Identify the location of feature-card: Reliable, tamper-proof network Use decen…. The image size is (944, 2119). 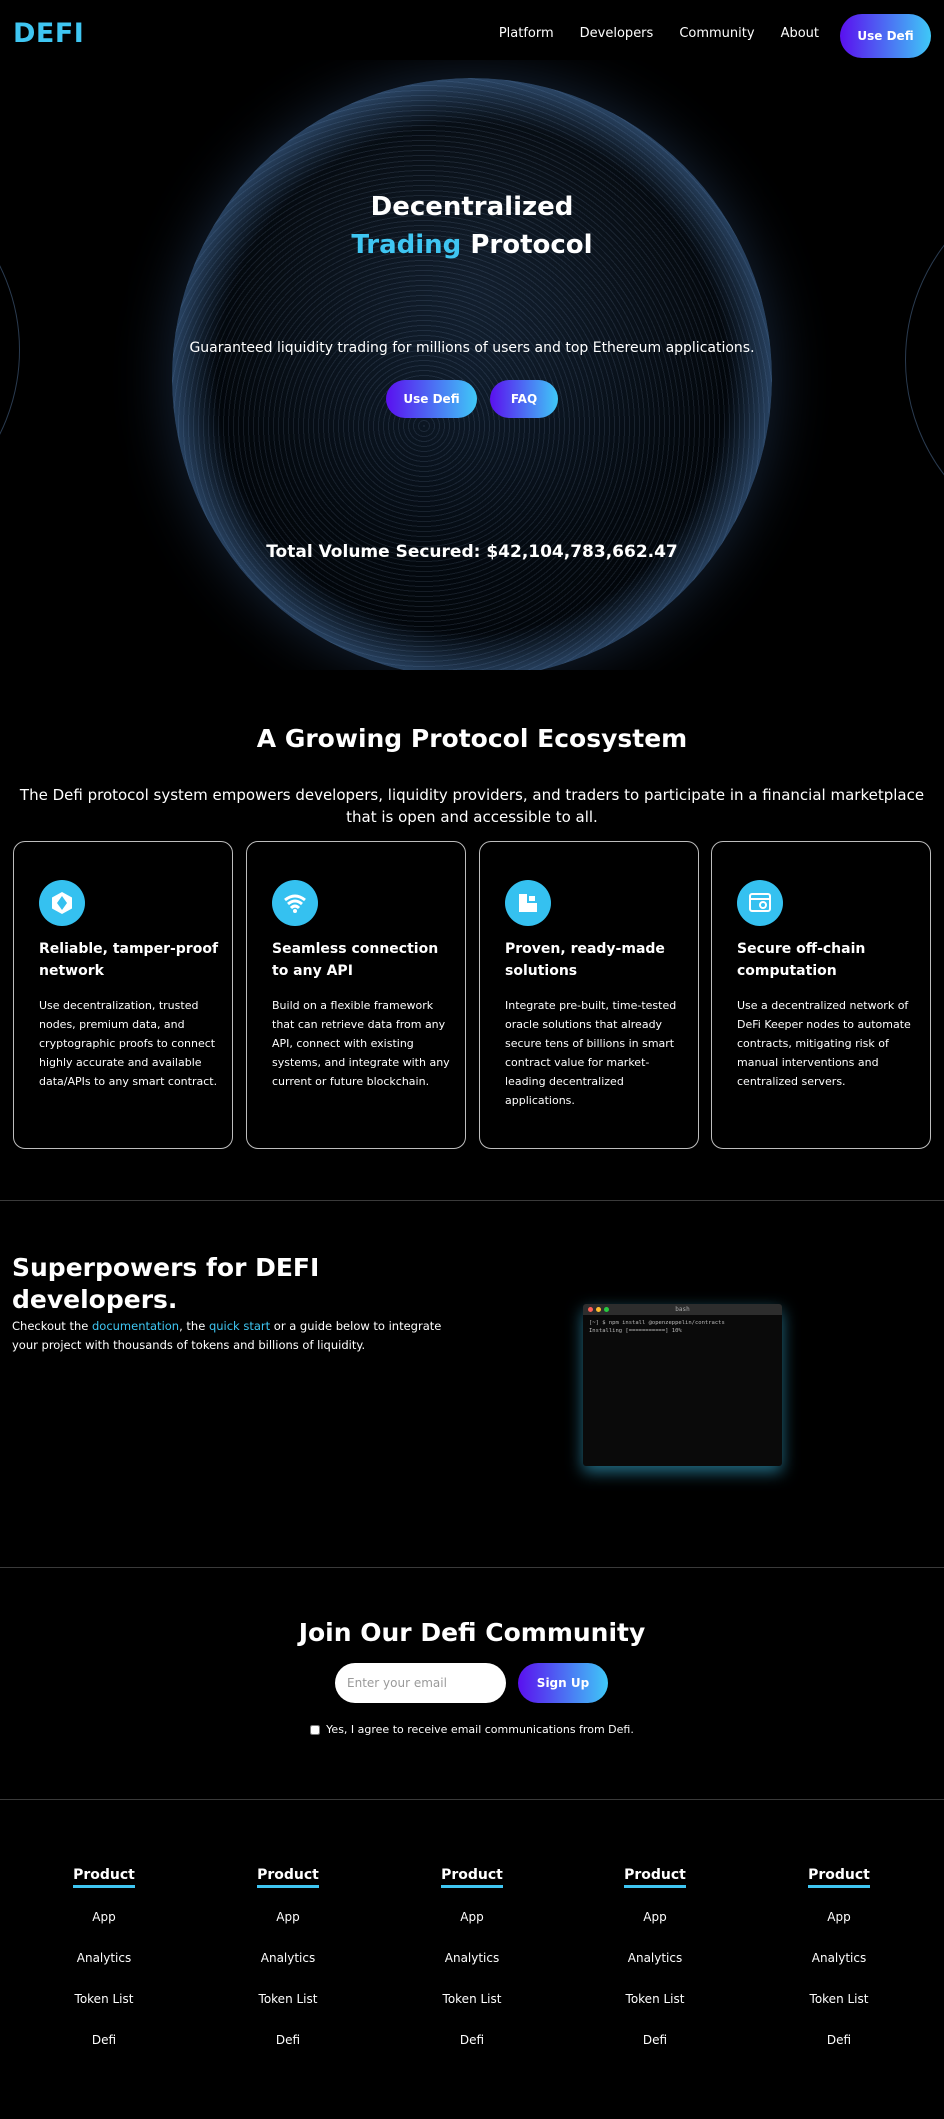
(123, 995).